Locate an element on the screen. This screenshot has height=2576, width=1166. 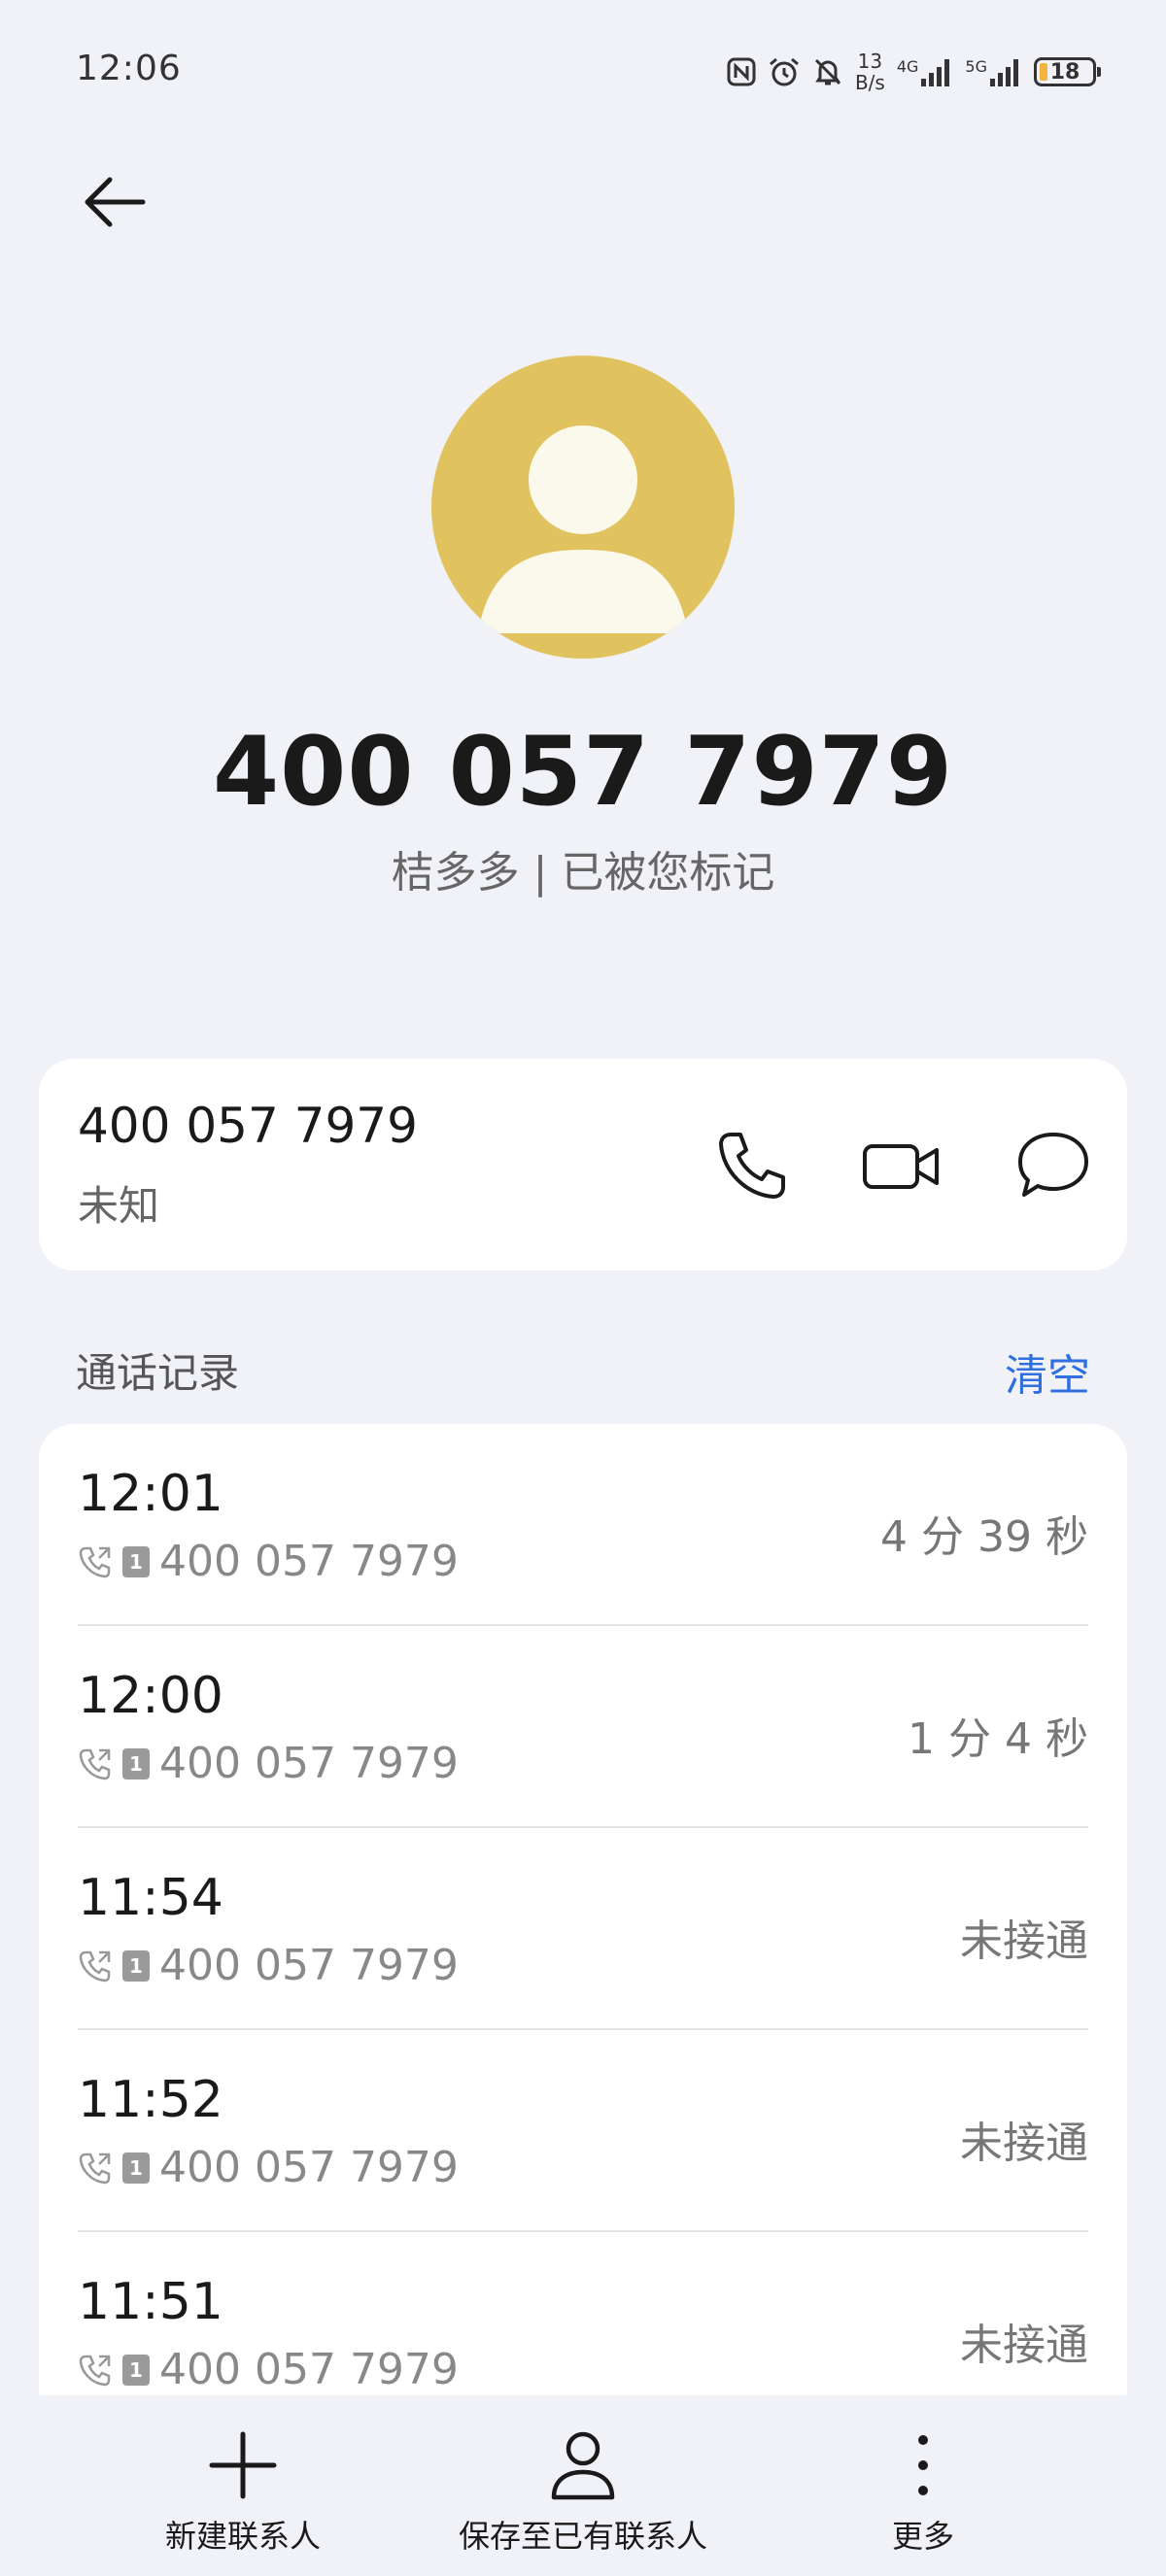
call-time: 11:54 is located at coordinates (150, 1898).